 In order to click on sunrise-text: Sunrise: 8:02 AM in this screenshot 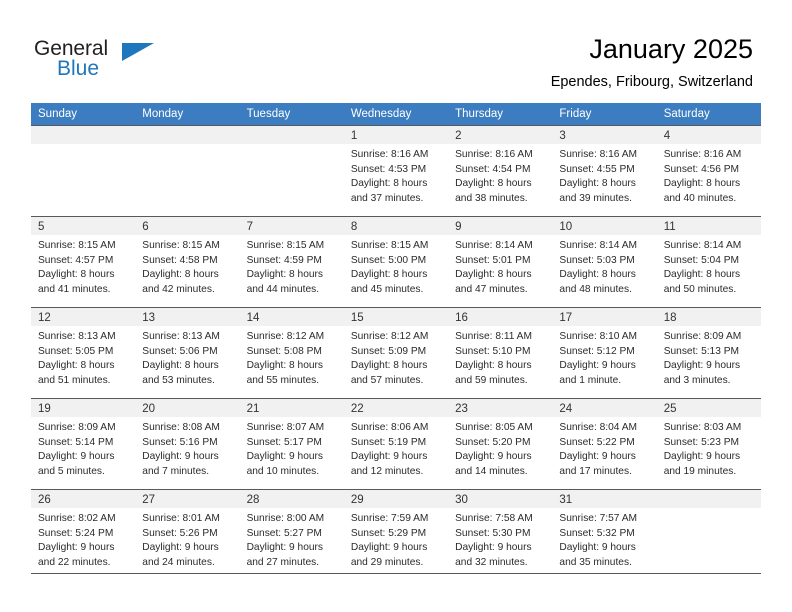, I will do `click(77, 518)`.